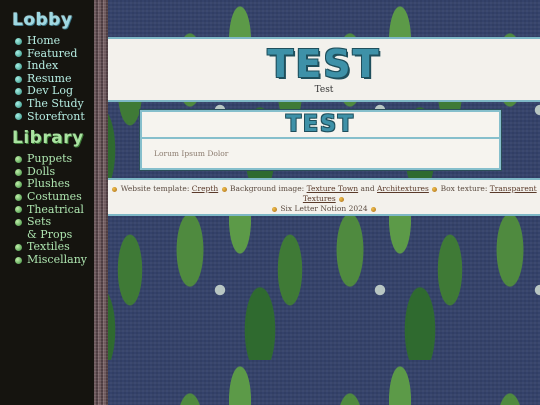 The height and width of the screenshot is (405, 540). What do you see at coordinates (54, 222) in the screenshot?
I see `sidebar-item-sets: Sets` at bounding box center [54, 222].